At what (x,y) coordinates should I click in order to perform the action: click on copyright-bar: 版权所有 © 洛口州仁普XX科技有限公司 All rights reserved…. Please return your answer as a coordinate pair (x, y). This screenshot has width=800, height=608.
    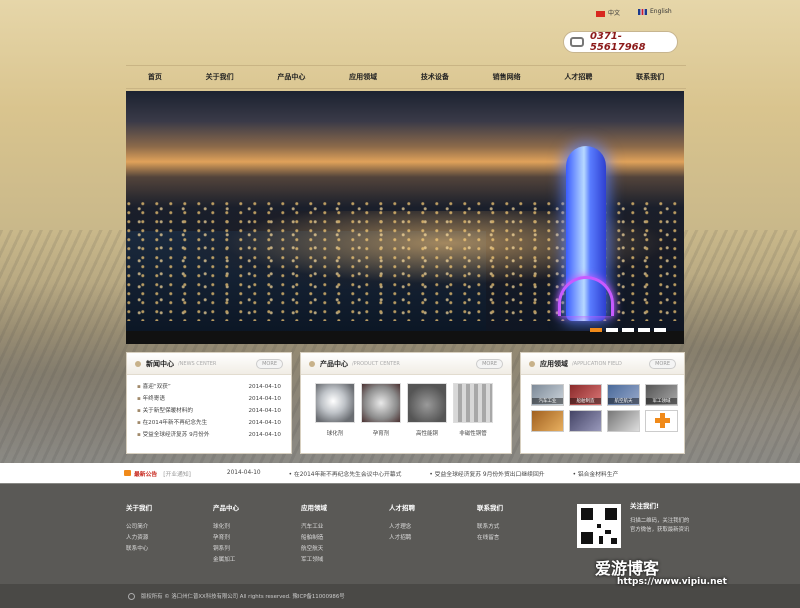
    Looking at the image, I should click on (400, 596).